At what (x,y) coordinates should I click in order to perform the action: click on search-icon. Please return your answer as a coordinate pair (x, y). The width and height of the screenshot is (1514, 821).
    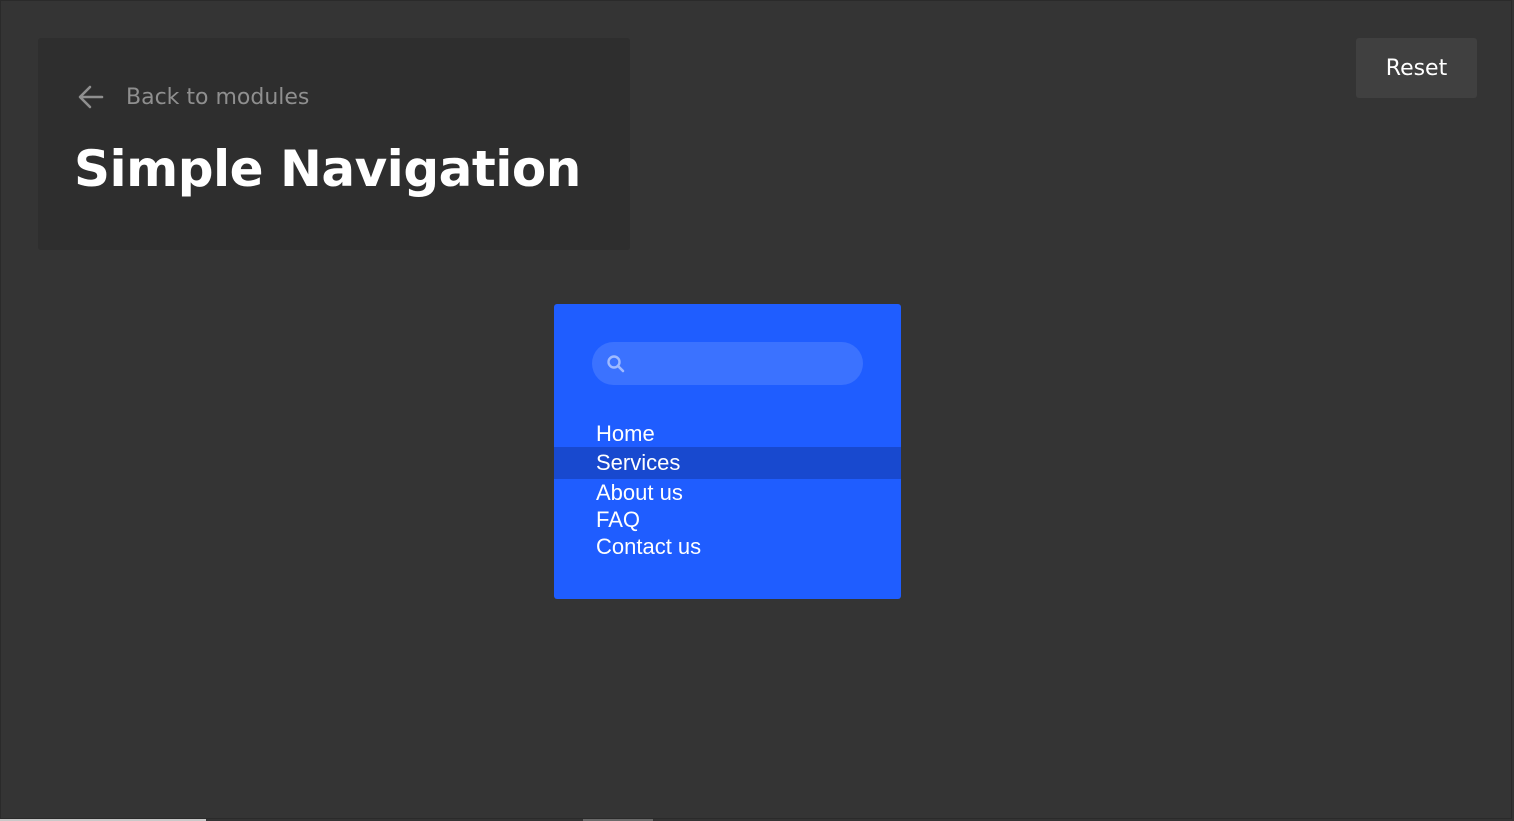
    Looking at the image, I should click on (616, 364).